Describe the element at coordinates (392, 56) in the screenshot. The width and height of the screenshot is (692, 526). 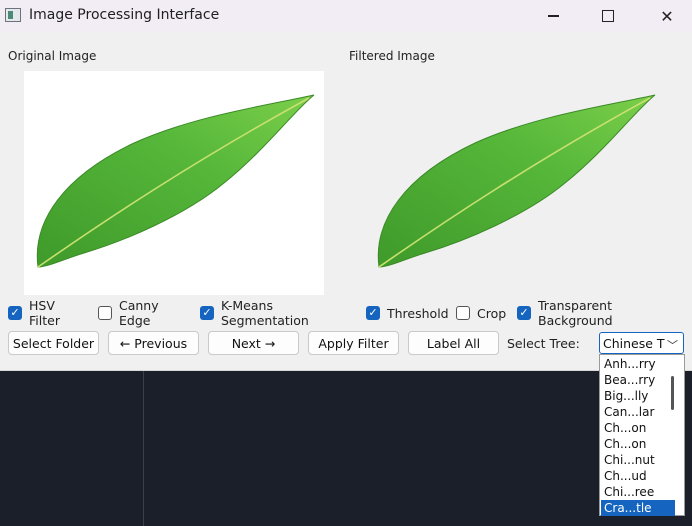
I see `filtered-image-label: Filtered Image` at that location.